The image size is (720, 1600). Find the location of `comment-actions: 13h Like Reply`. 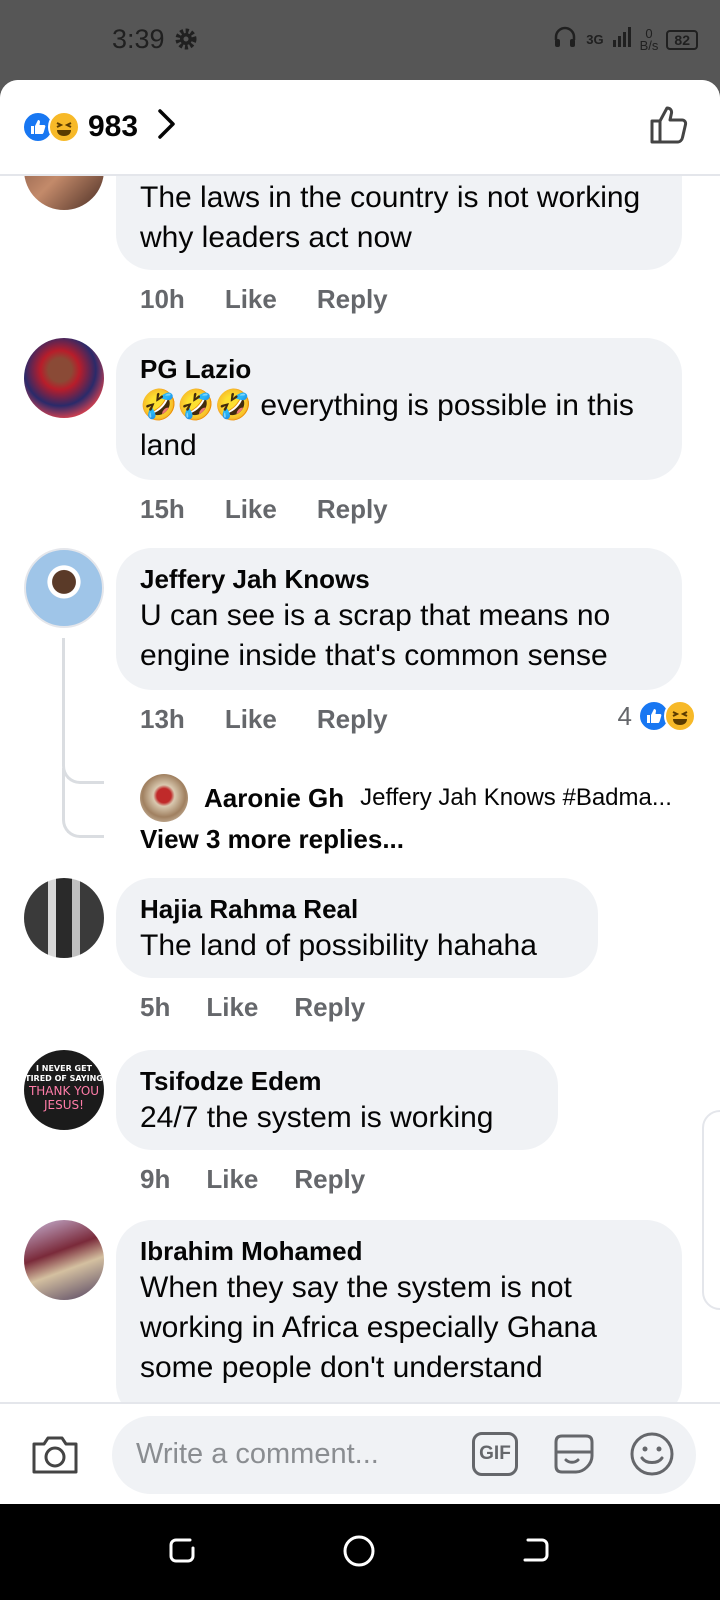

comment-actions: 13h Like Reply is located at coordinates (264, 719).